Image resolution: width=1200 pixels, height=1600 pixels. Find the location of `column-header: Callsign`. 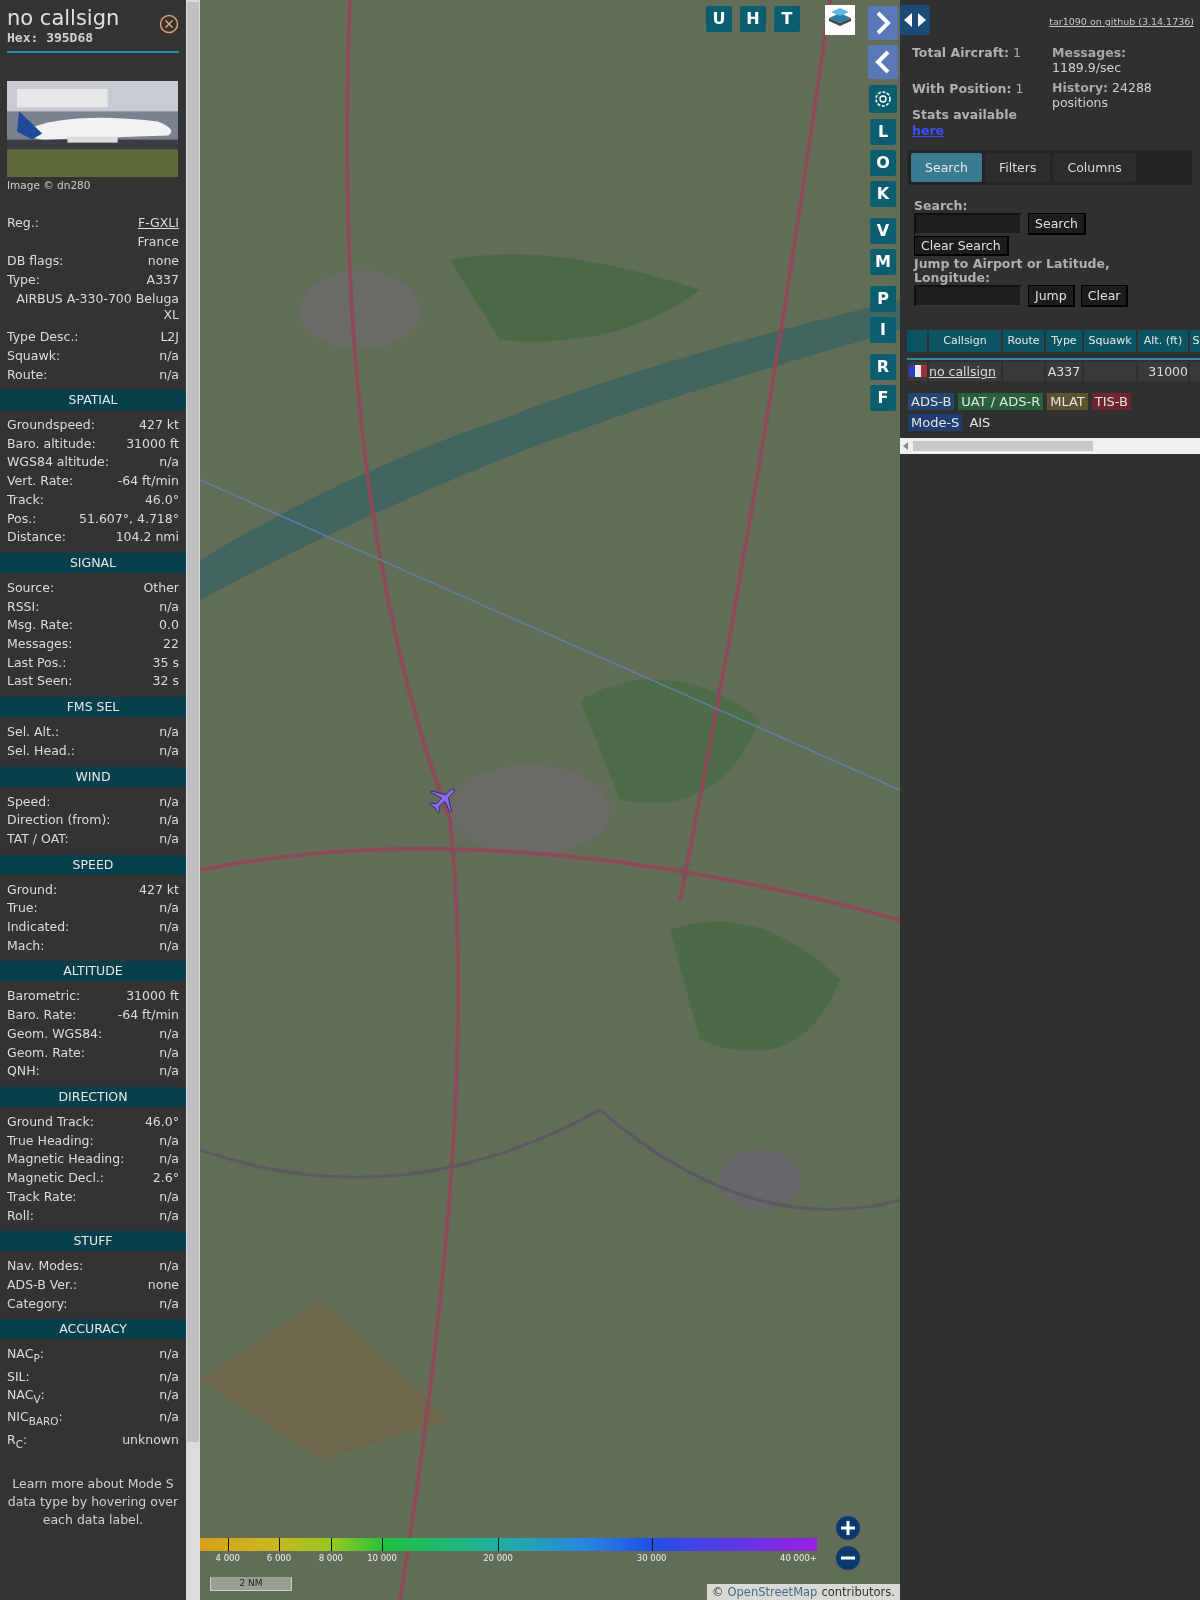

column-header: Callsign is located at coordinates (965, 341).